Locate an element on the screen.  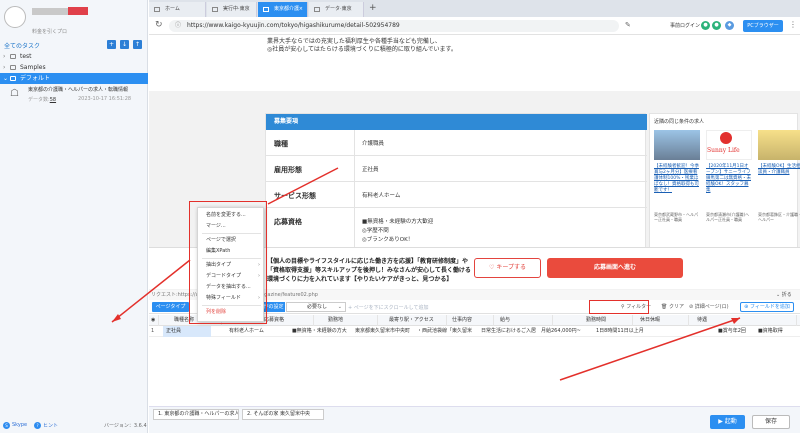
table-cell: 有料老人ホーム is located at coordinates (256, 331).